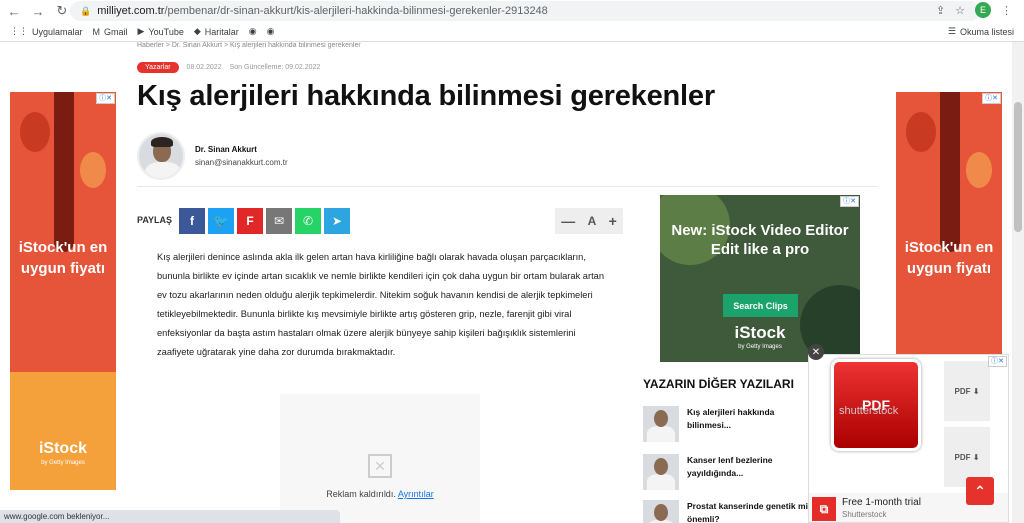 The height and width of the screenshot is (523, 1024). I want to click on bookmark-label: Haritalar, so click(221, 31).